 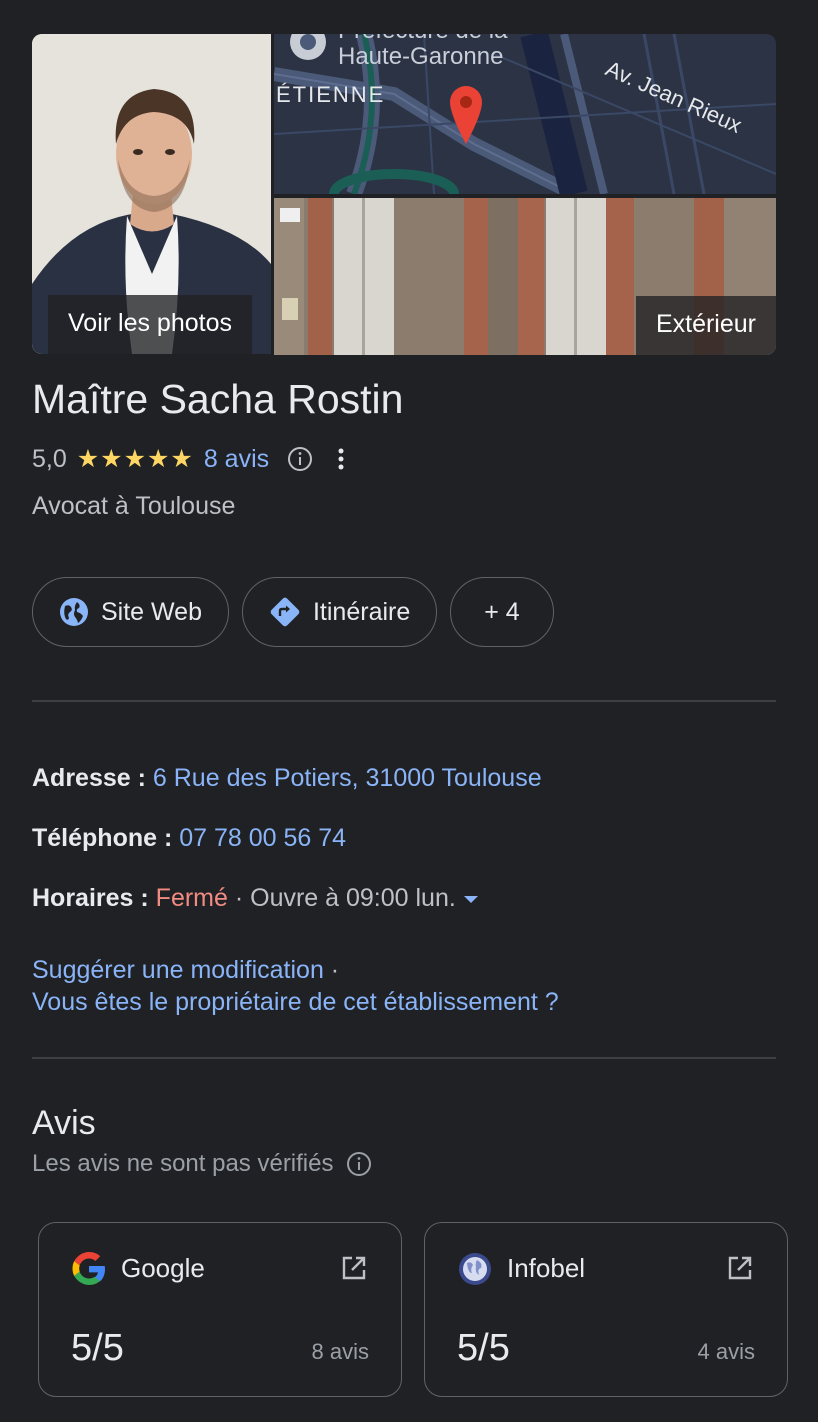 What do you see at coordinates (420, 56) in the screenshot?
I see `map-label-haute-garonne: Haute-Garonne` at bounding box center [420, 56].